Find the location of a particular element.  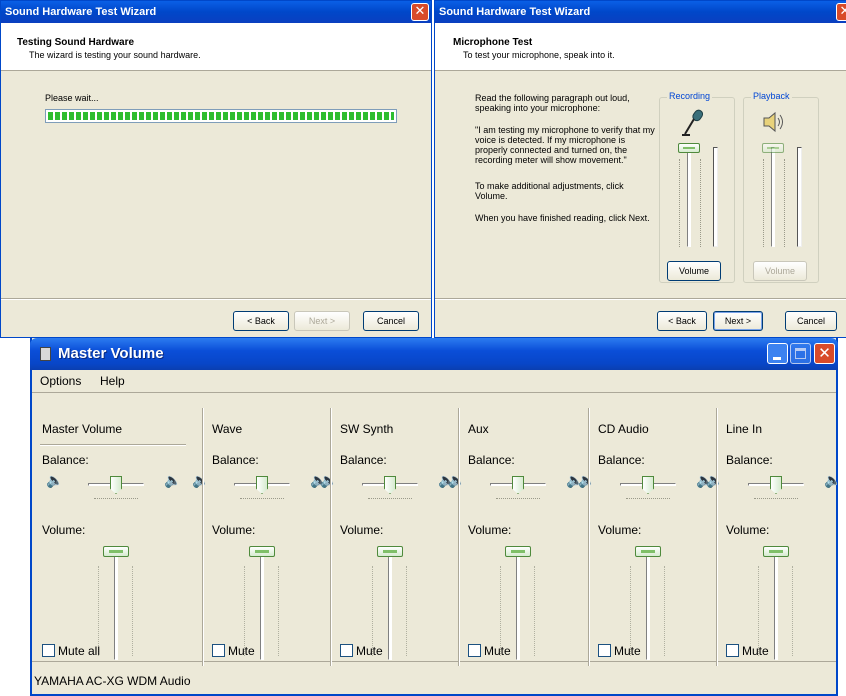

app-icon is located at coordinates (45, 354).